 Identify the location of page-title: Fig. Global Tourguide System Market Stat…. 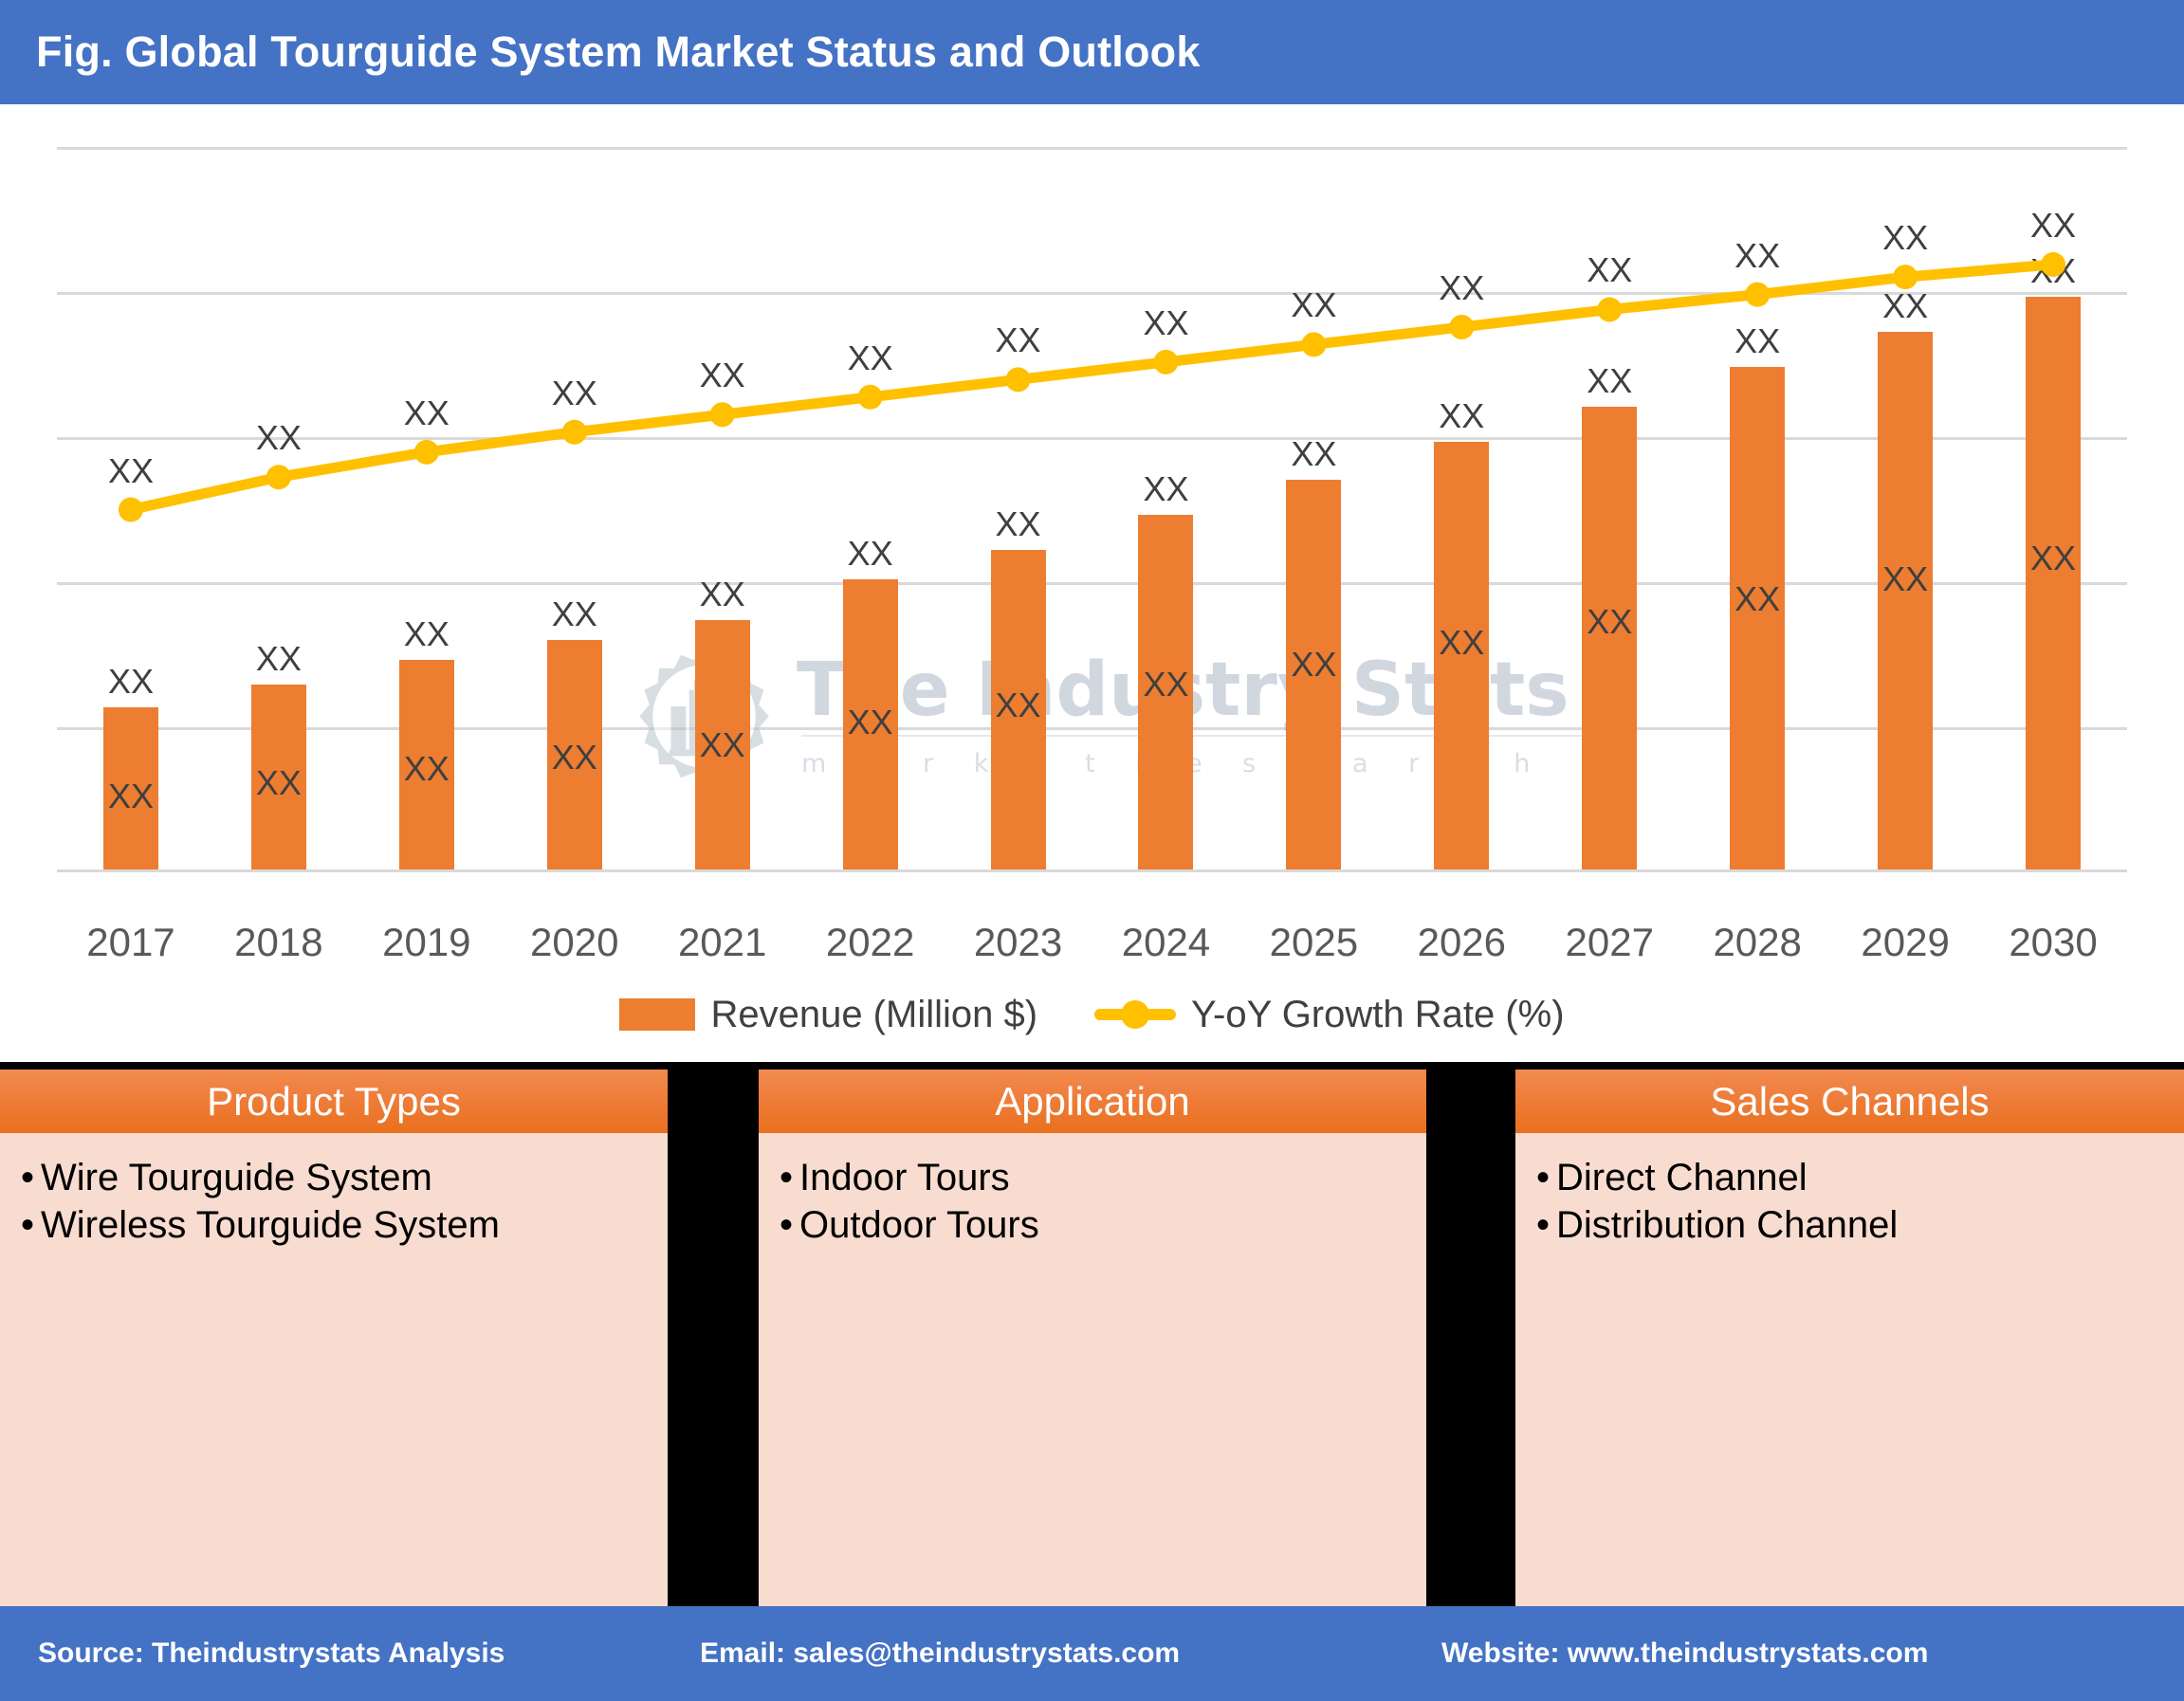
(618, 52).